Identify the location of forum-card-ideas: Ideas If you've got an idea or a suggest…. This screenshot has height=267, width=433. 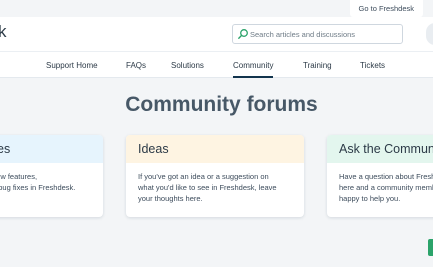
(215, 176).